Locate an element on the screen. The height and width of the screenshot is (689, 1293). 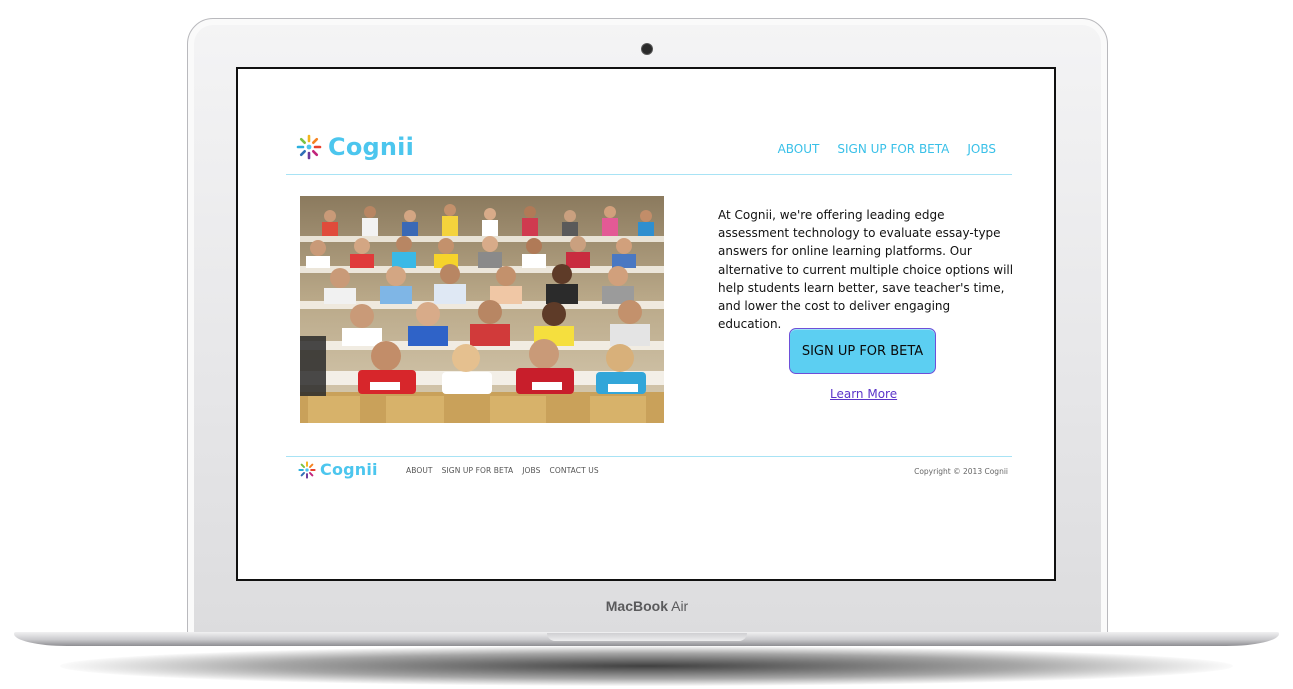
lecture-hall-image is located at coordinates (482, 309).